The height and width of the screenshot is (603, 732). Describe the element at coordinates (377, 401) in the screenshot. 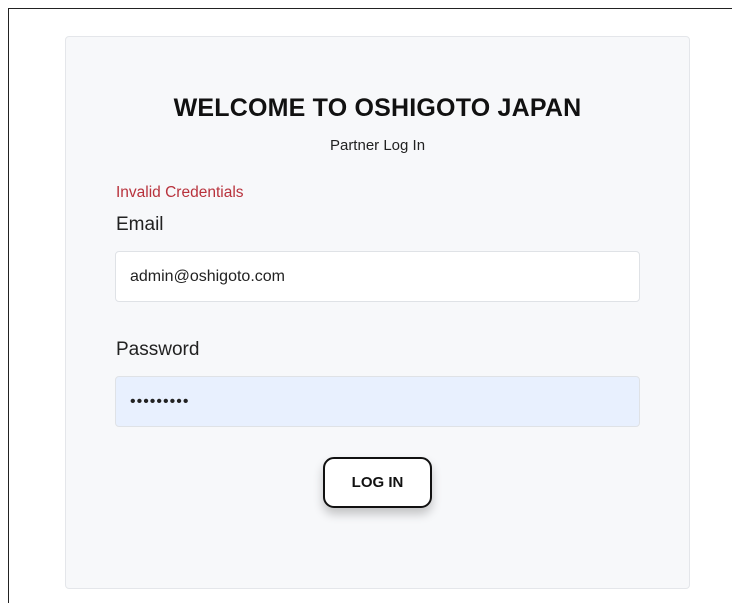

I see `password-field` at that location.